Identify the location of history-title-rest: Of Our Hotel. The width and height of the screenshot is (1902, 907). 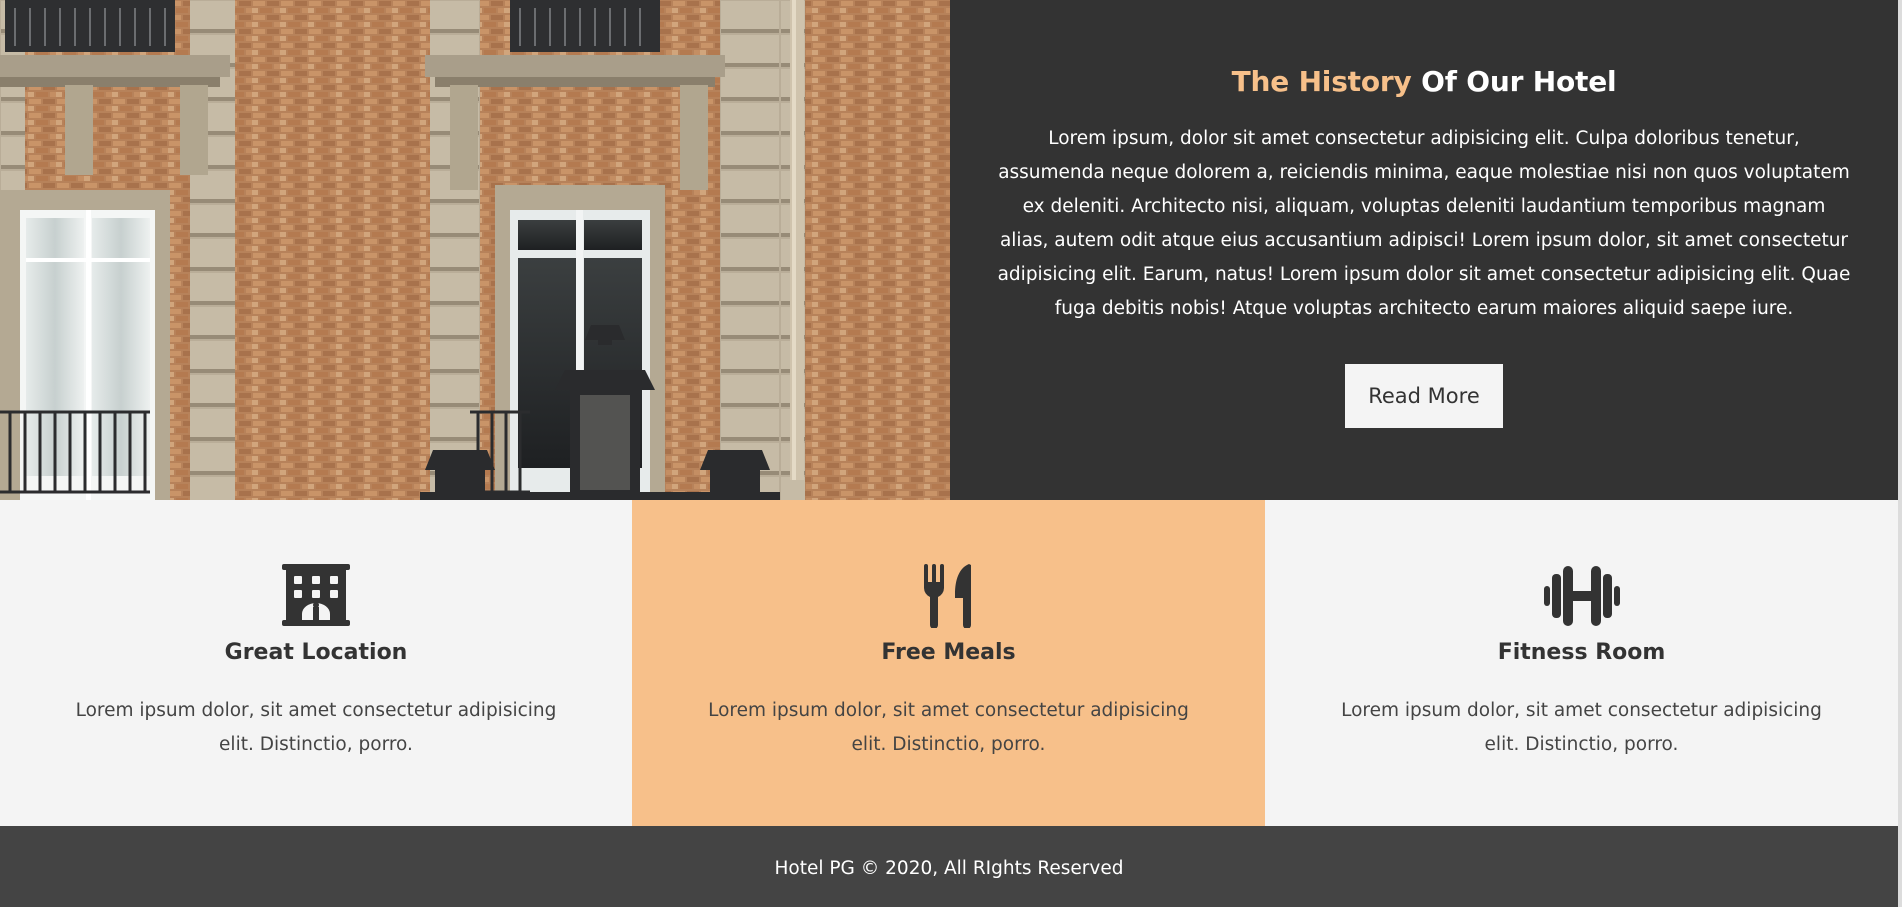
(1519, 81).